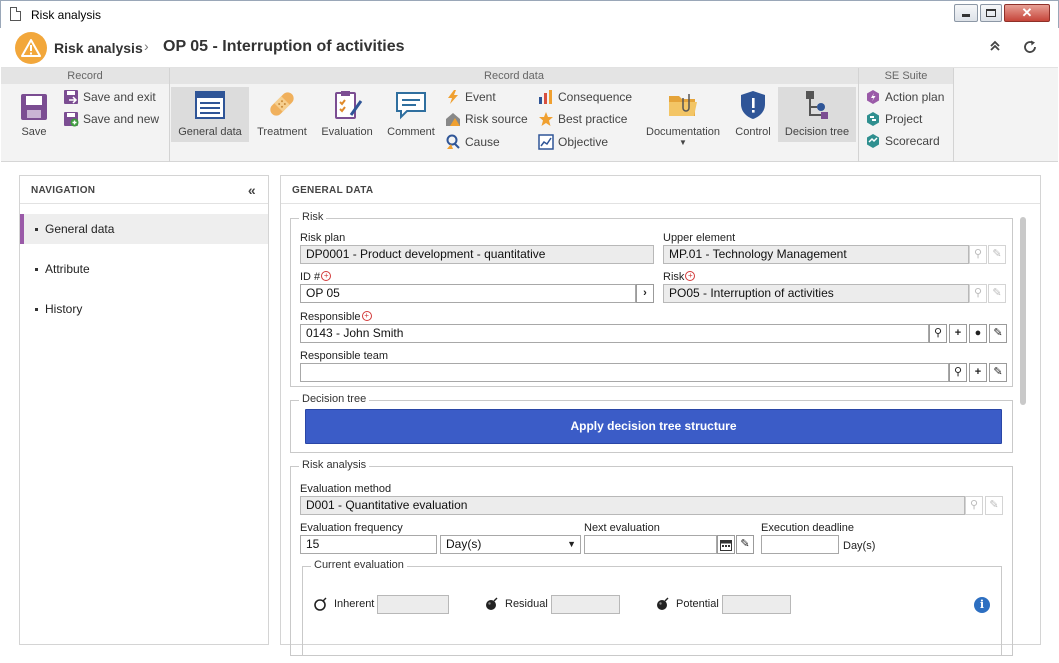  Describe the element at coordinates (683, 105) in the screenshot. I see `folder-attachment-icon` at that location.